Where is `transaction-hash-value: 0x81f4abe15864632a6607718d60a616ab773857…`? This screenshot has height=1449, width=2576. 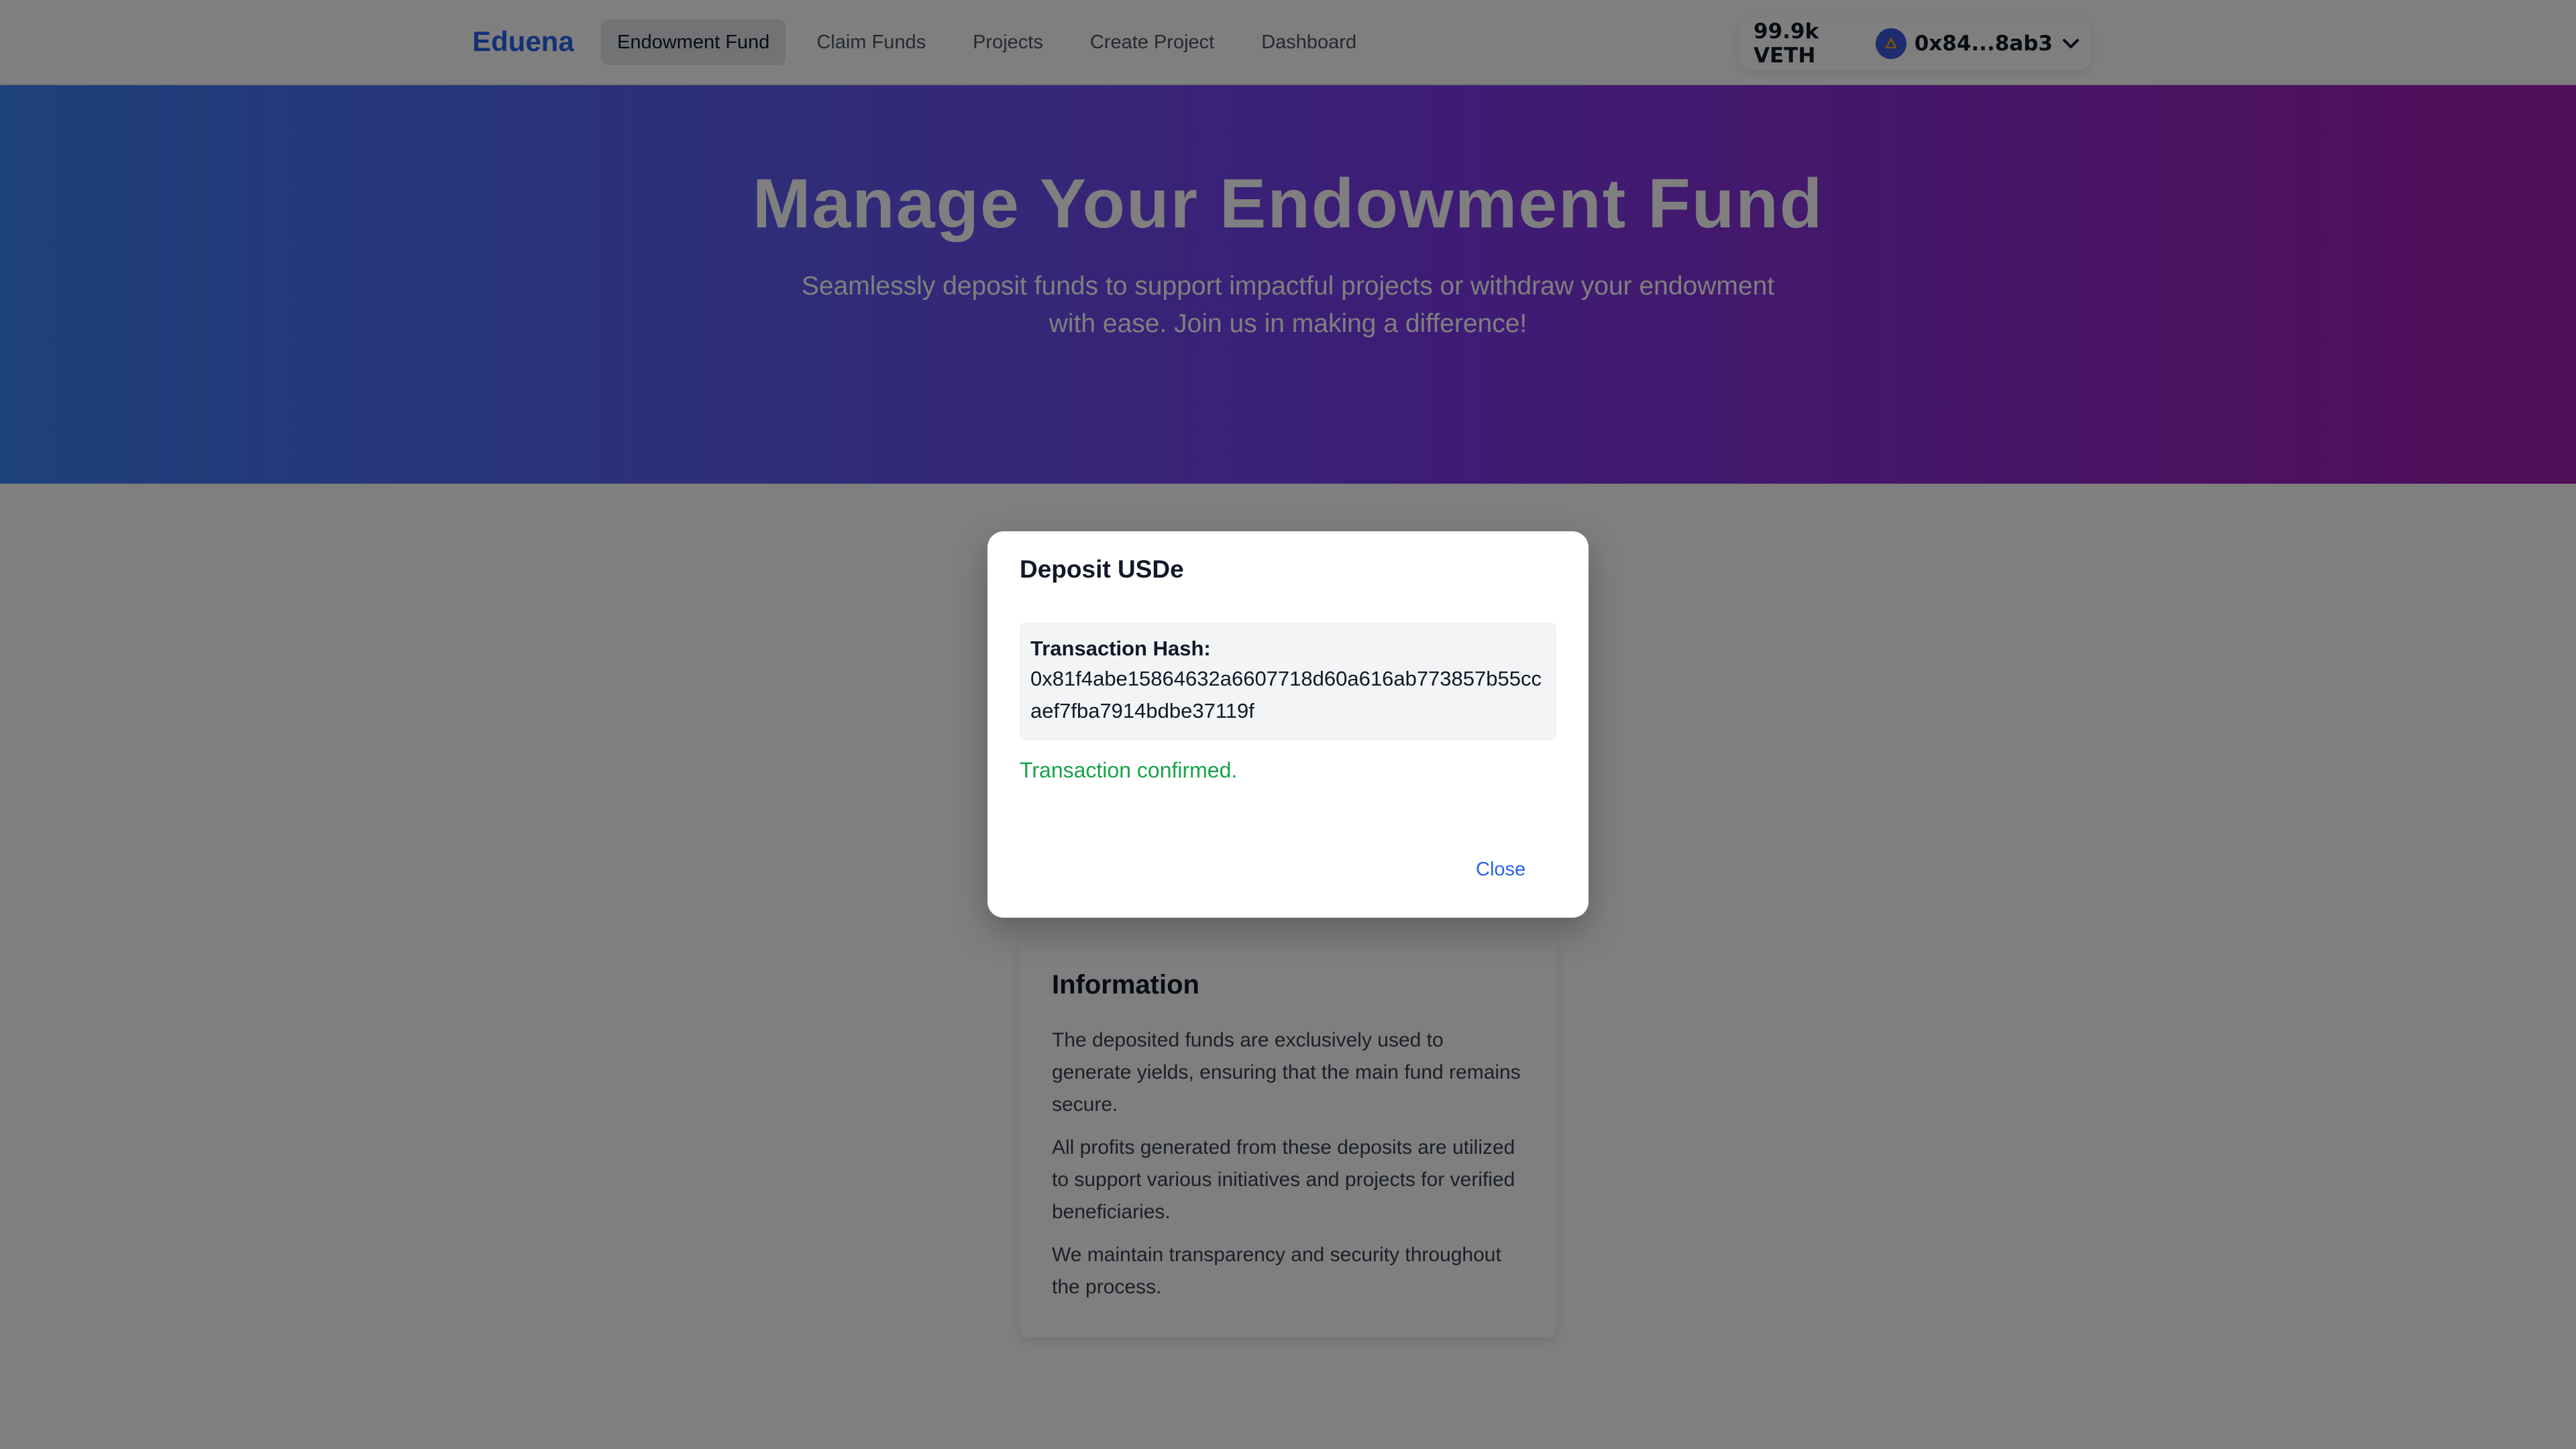 transaction-hash-value: 0x81f4abe15864632a6607718d60a616ab773857… is located at coordinates (1288, 695).